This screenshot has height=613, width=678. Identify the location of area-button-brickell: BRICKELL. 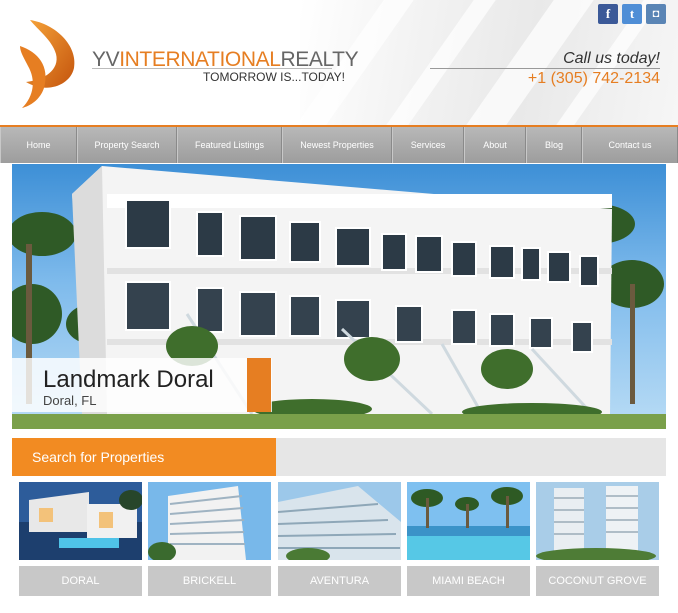
(209, 581).